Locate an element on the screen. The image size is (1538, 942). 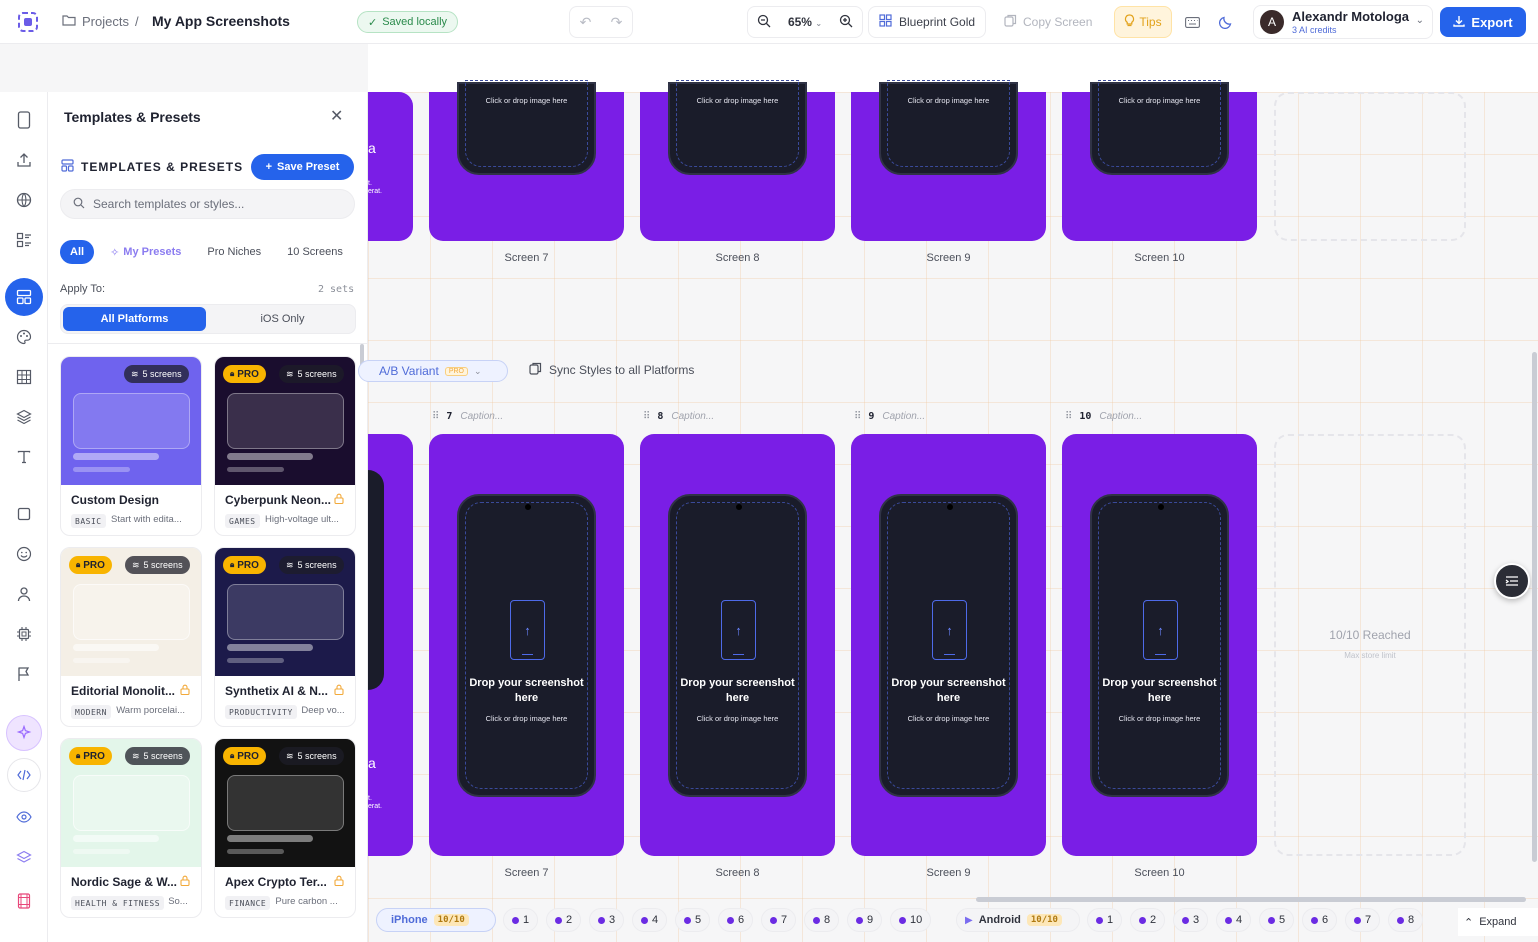
platform-android-tab: ▶ Android 10/10 is located at coordinates (1018, 920).